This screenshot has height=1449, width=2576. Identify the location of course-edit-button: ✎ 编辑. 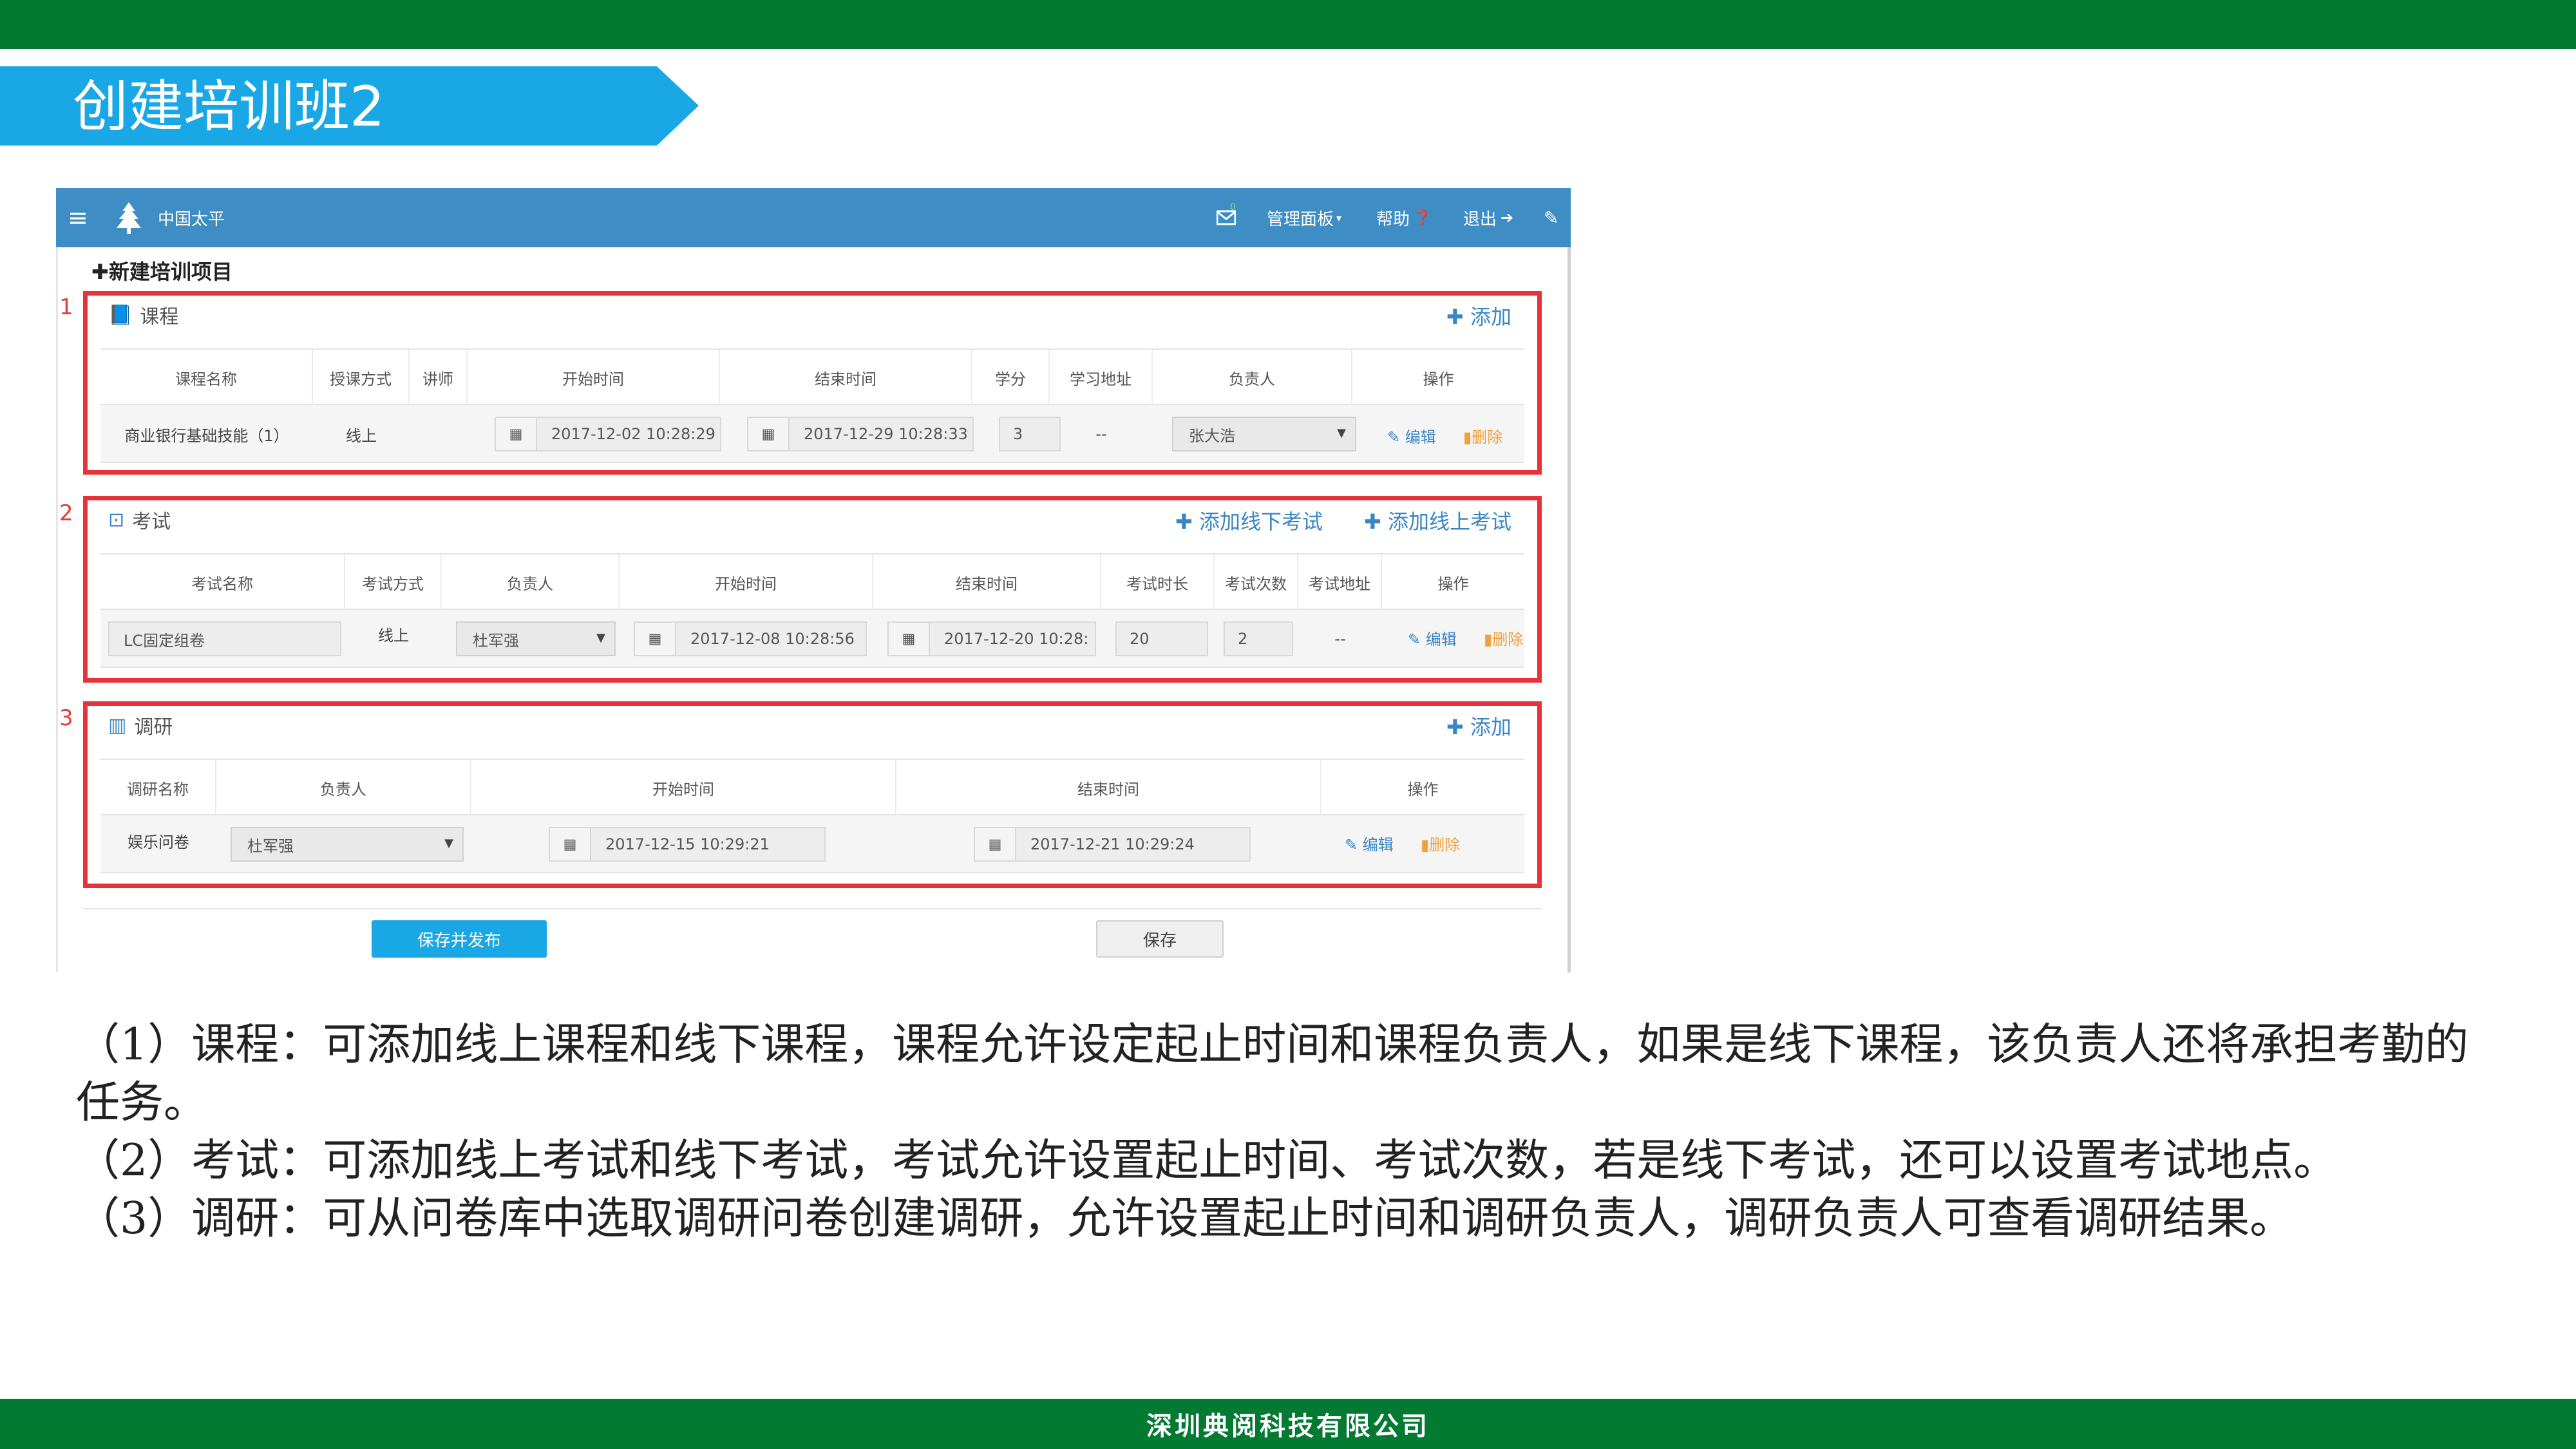
(1411, 435).